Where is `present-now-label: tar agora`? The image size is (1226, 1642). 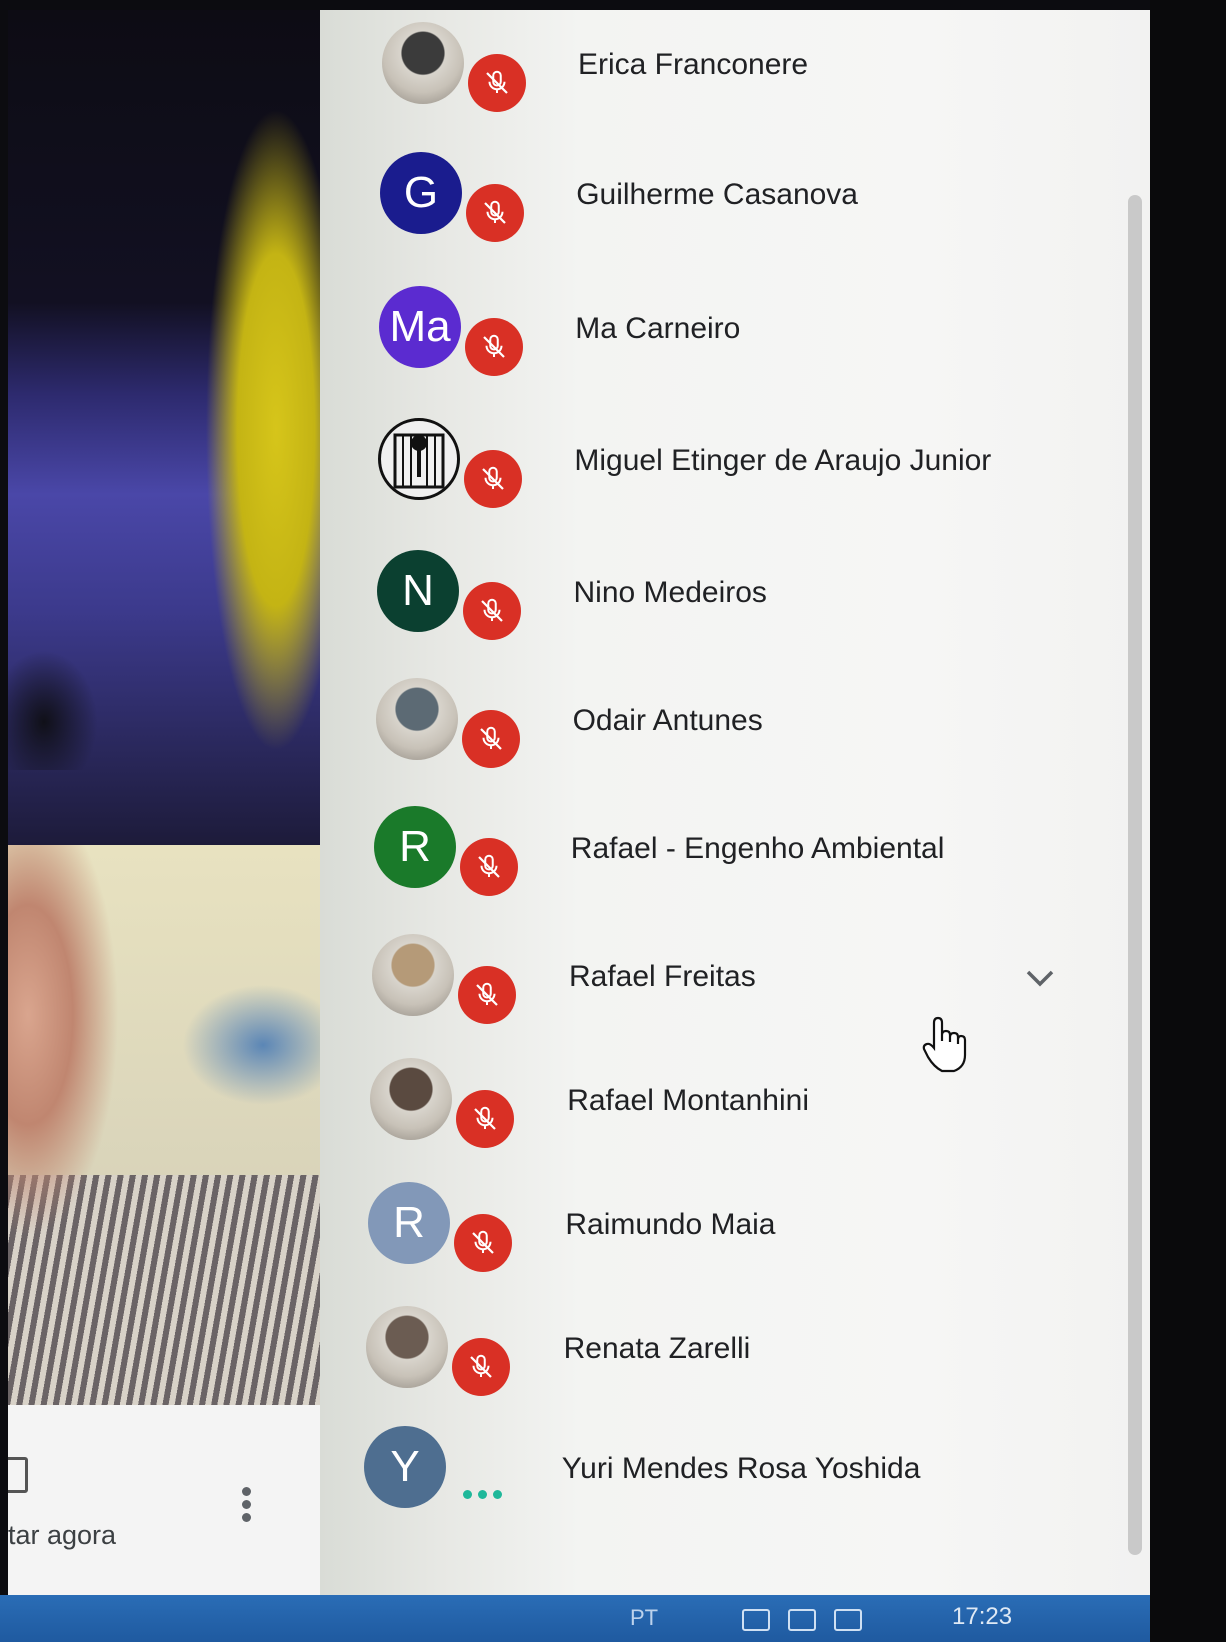
present-now-label: tar agora is located at coordinates (62, 1535).